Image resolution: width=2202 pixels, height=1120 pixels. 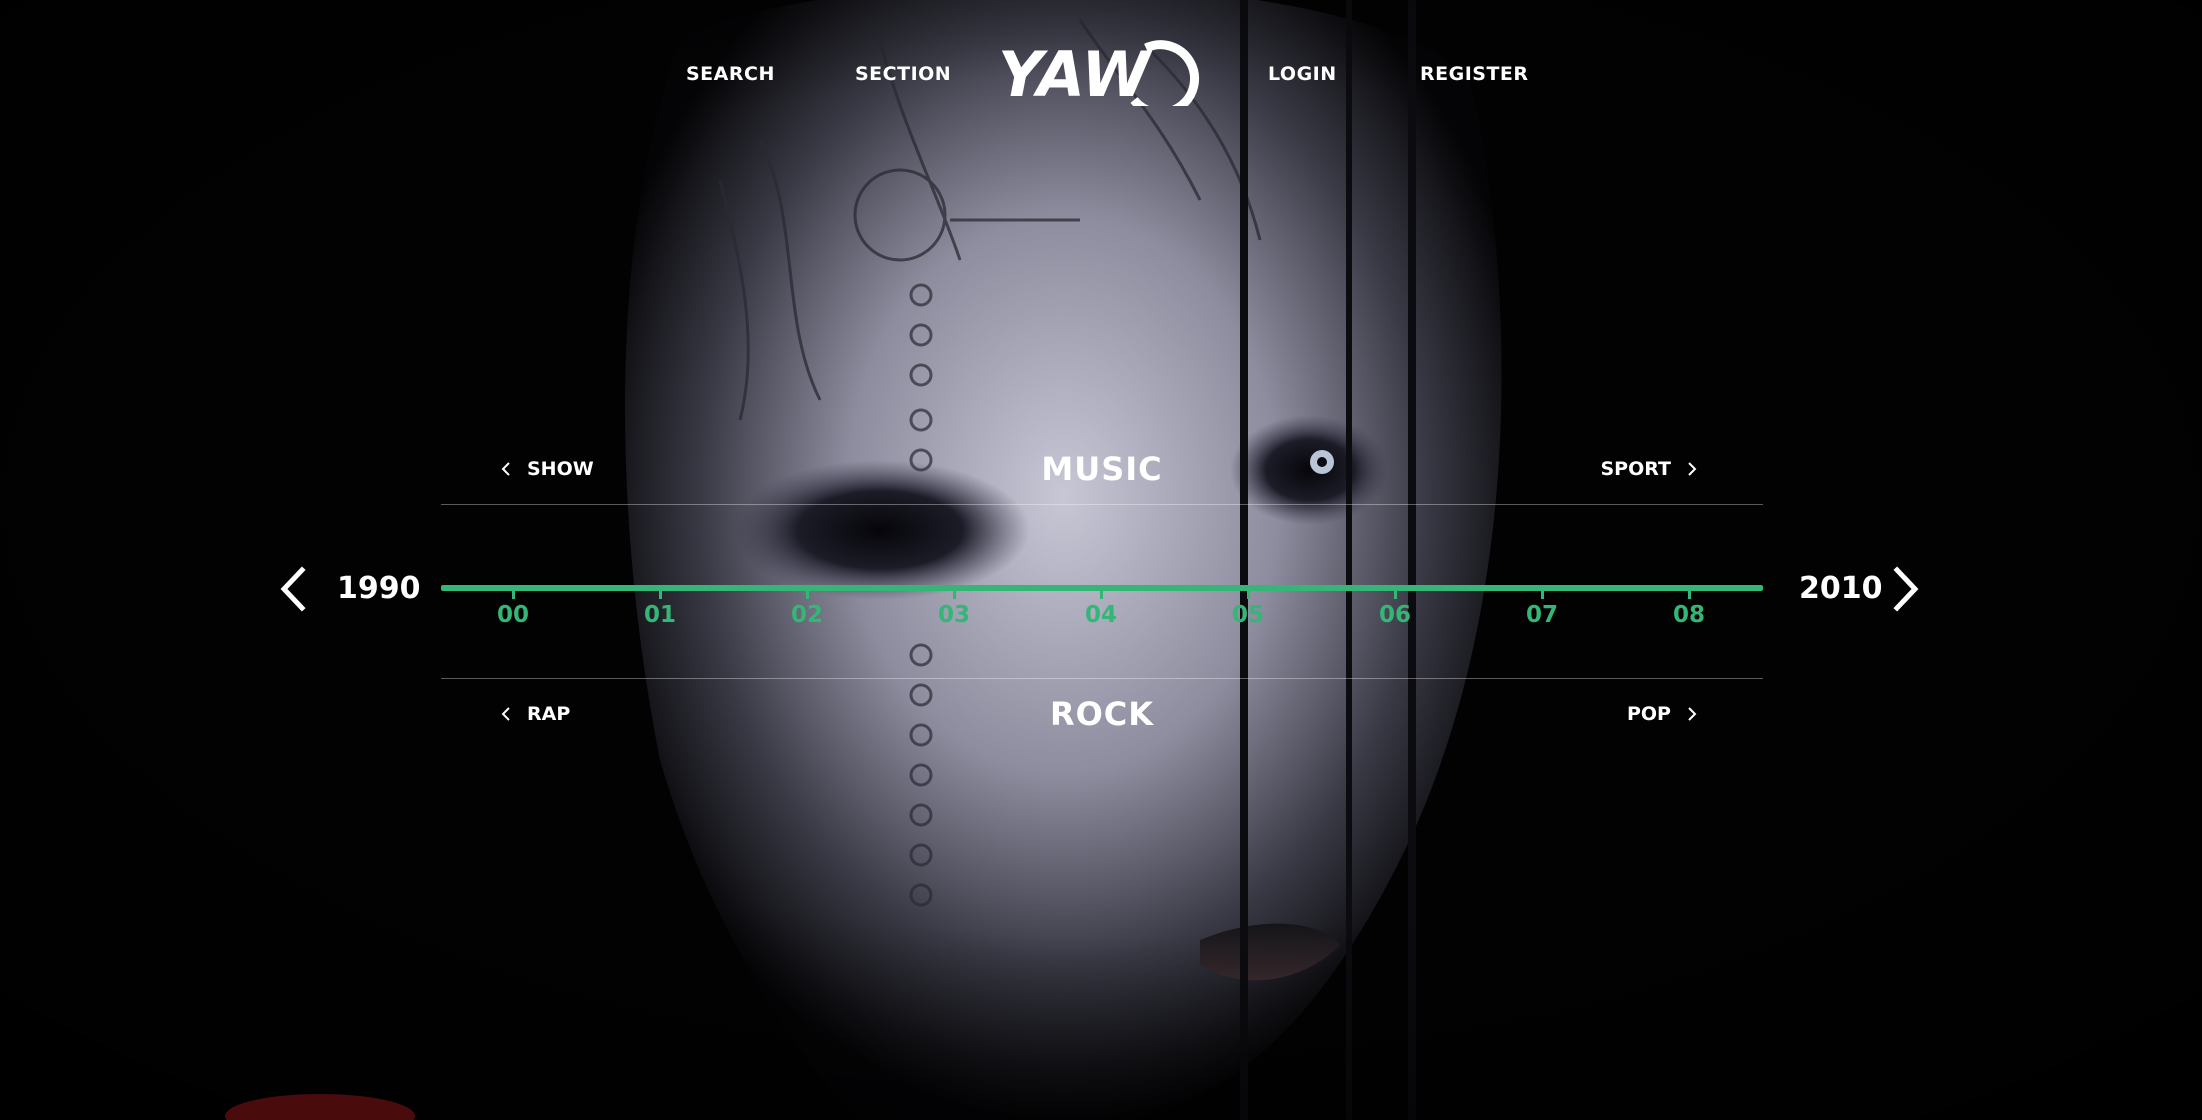 I want to click on section-current: MUSIC, so click(x=1102, y=469).